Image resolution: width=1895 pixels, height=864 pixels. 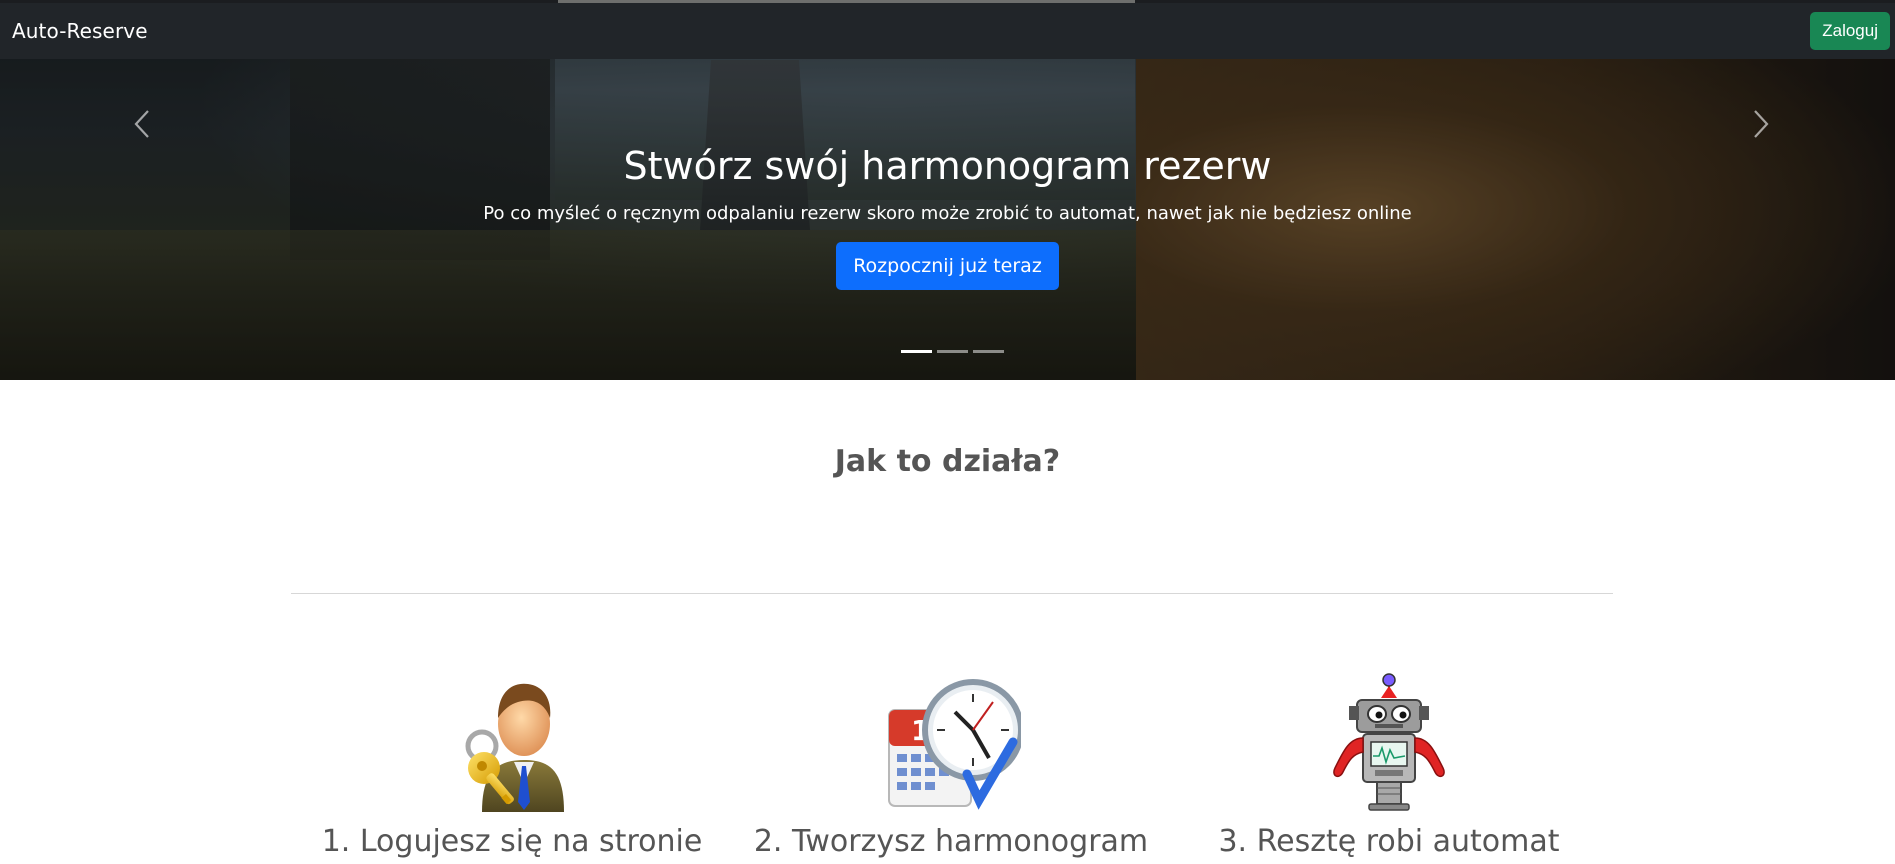 I want to click on step-2-label: 2. Tworzysz harmonogram, so click(x=951, y=841).